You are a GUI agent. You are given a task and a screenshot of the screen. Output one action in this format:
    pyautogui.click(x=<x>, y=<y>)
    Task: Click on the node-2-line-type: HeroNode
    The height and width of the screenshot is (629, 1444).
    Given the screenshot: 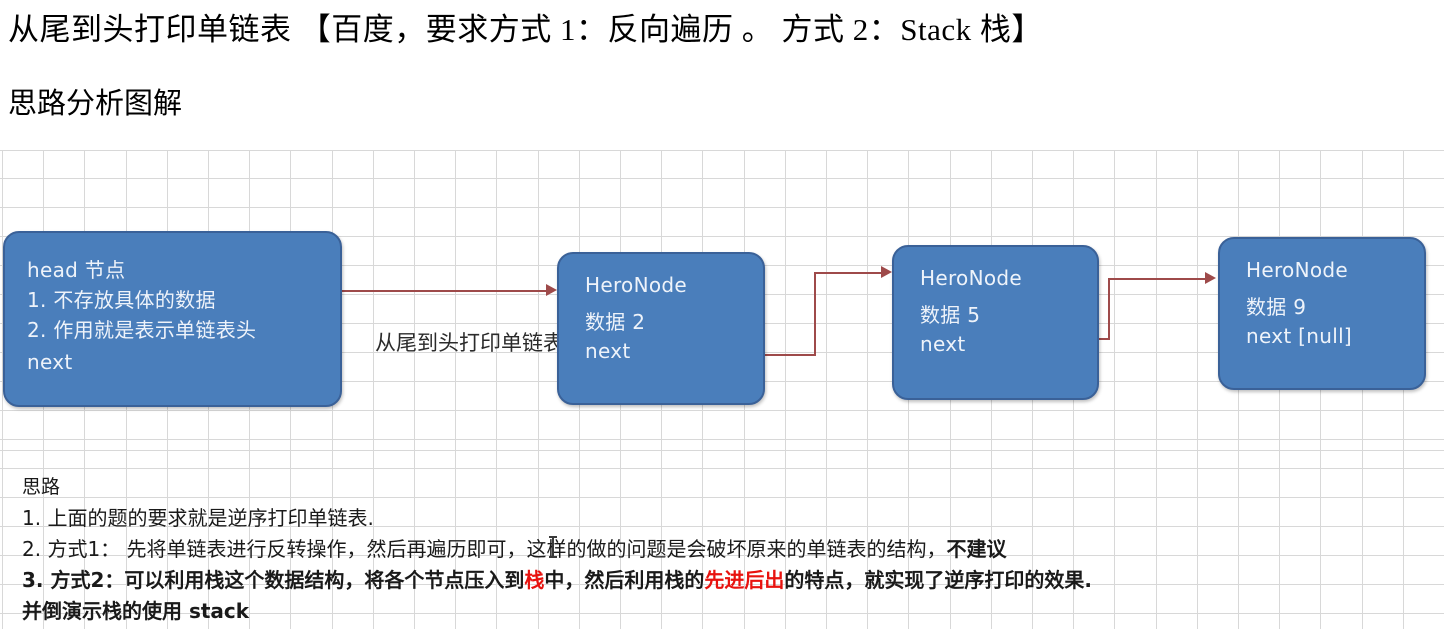 What is the action you would take?
    pyautogui.click(x=636, y=285)
    